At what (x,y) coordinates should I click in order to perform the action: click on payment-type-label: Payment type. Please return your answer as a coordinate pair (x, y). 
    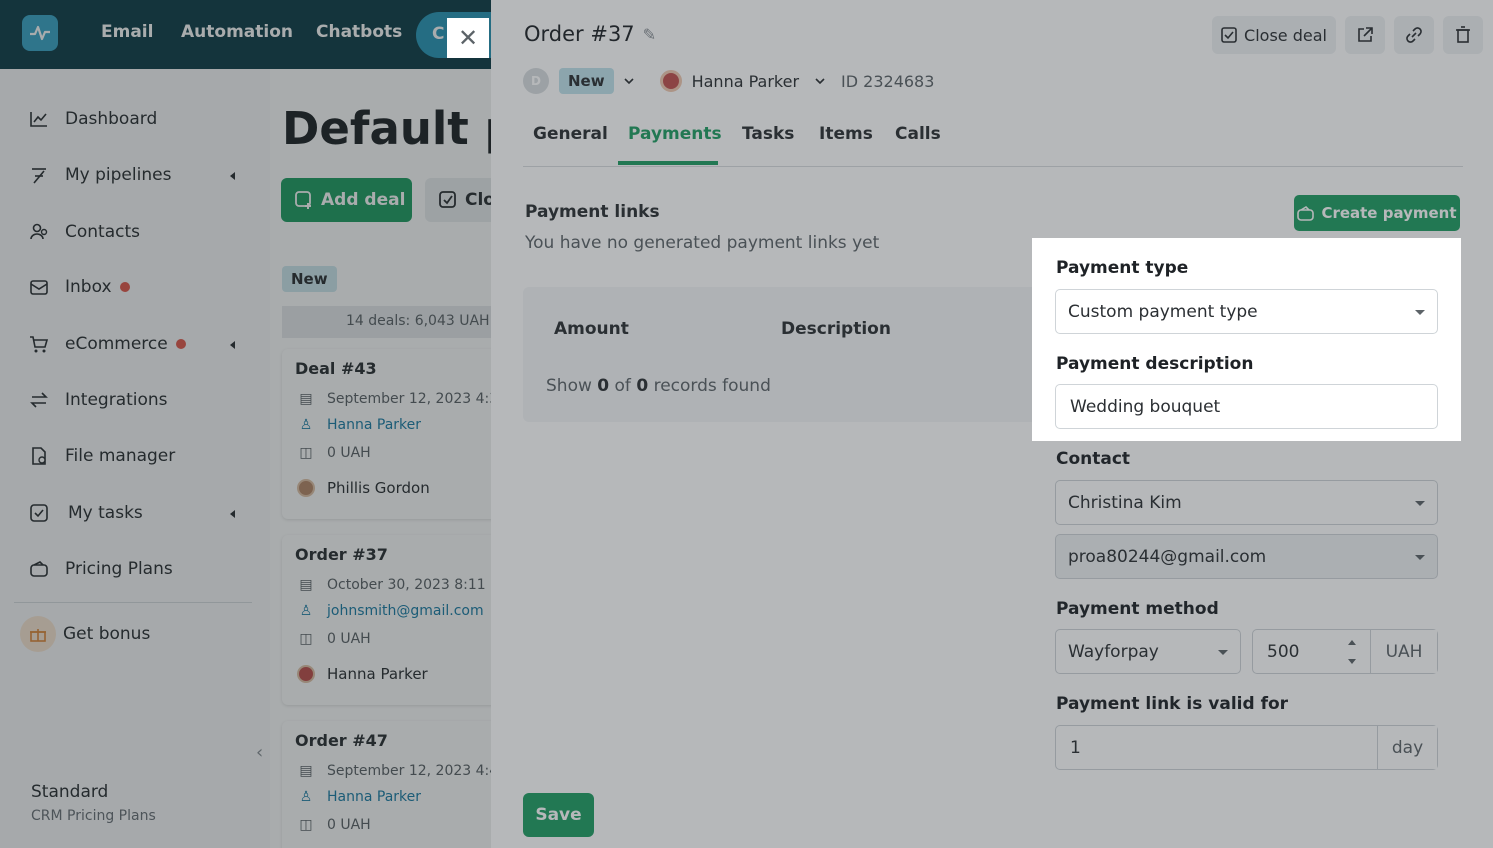
    Looking at the image, I should click on (1122, 268).